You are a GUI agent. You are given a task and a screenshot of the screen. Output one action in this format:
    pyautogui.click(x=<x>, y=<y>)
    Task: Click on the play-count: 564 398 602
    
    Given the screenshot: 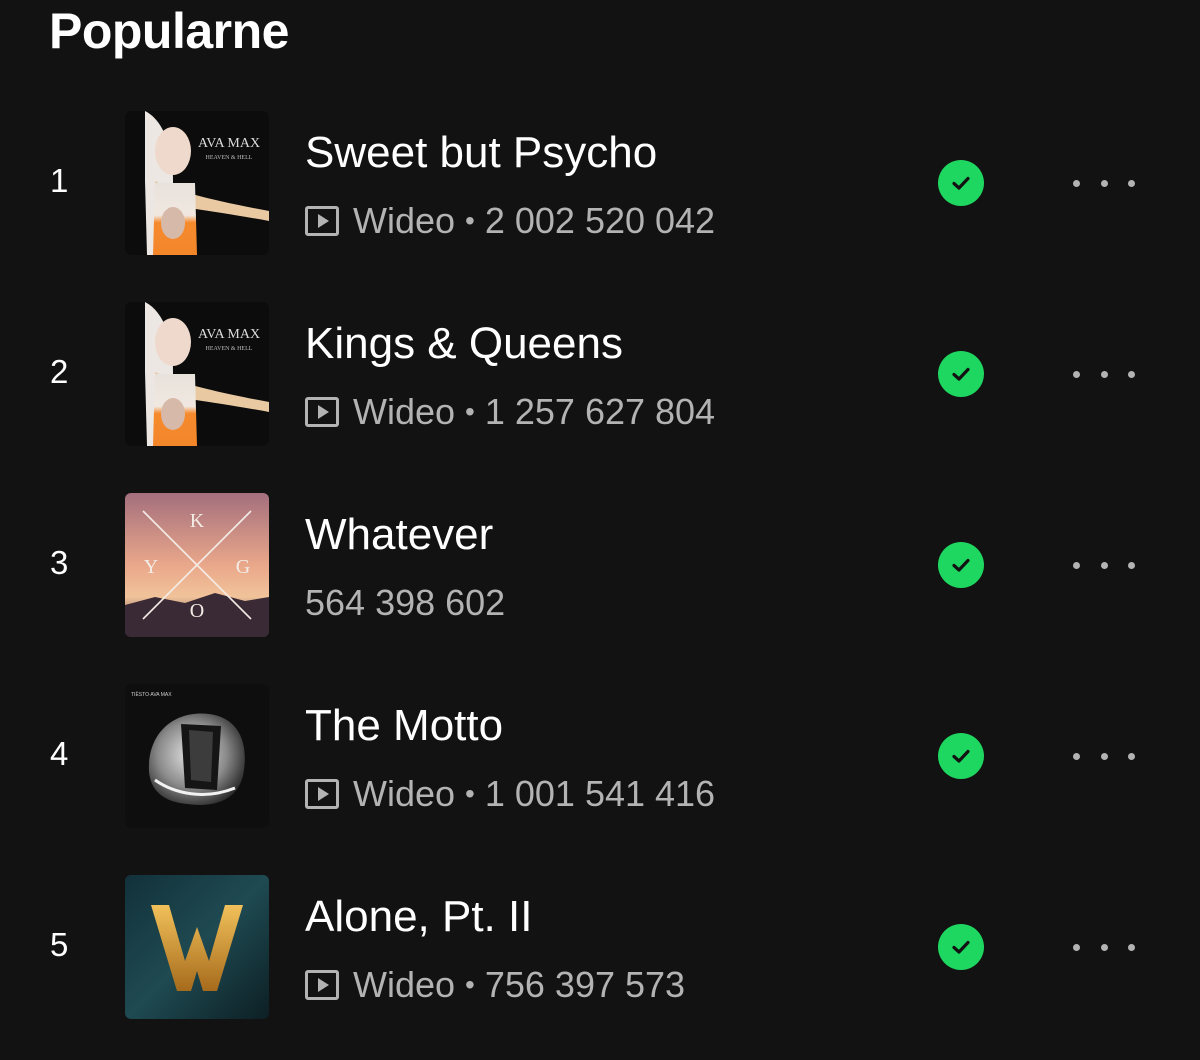 What is the action you would take?
    pyautogui.click(x=405, y=602)
    